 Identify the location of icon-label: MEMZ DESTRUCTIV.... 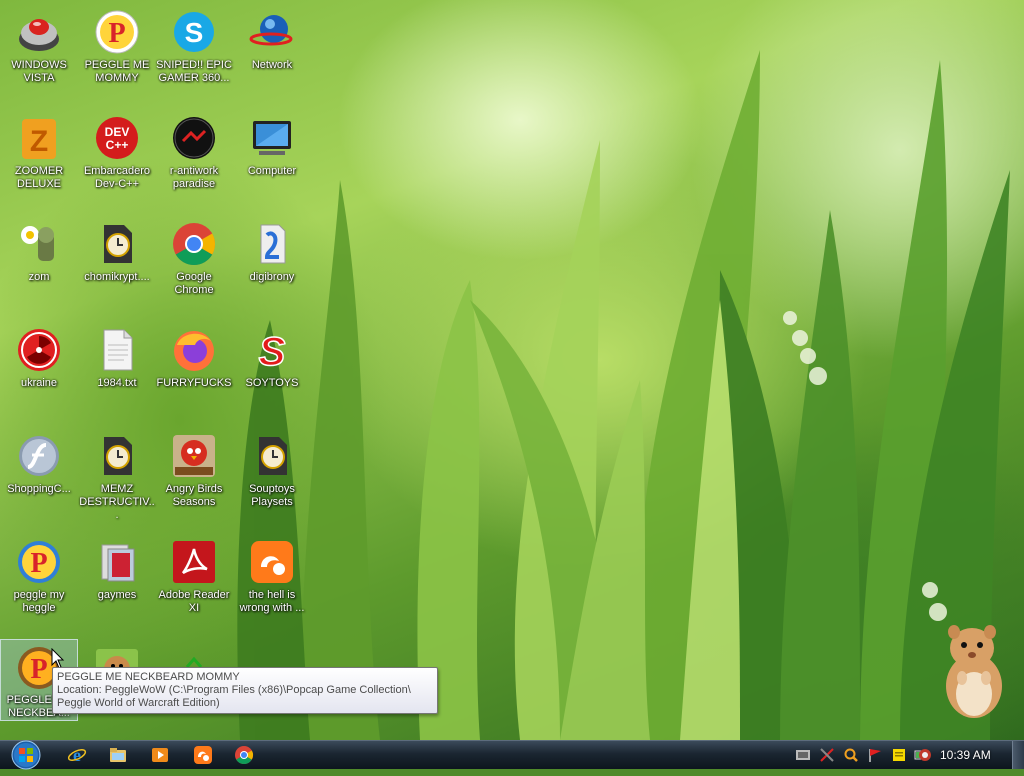
(117, 502).